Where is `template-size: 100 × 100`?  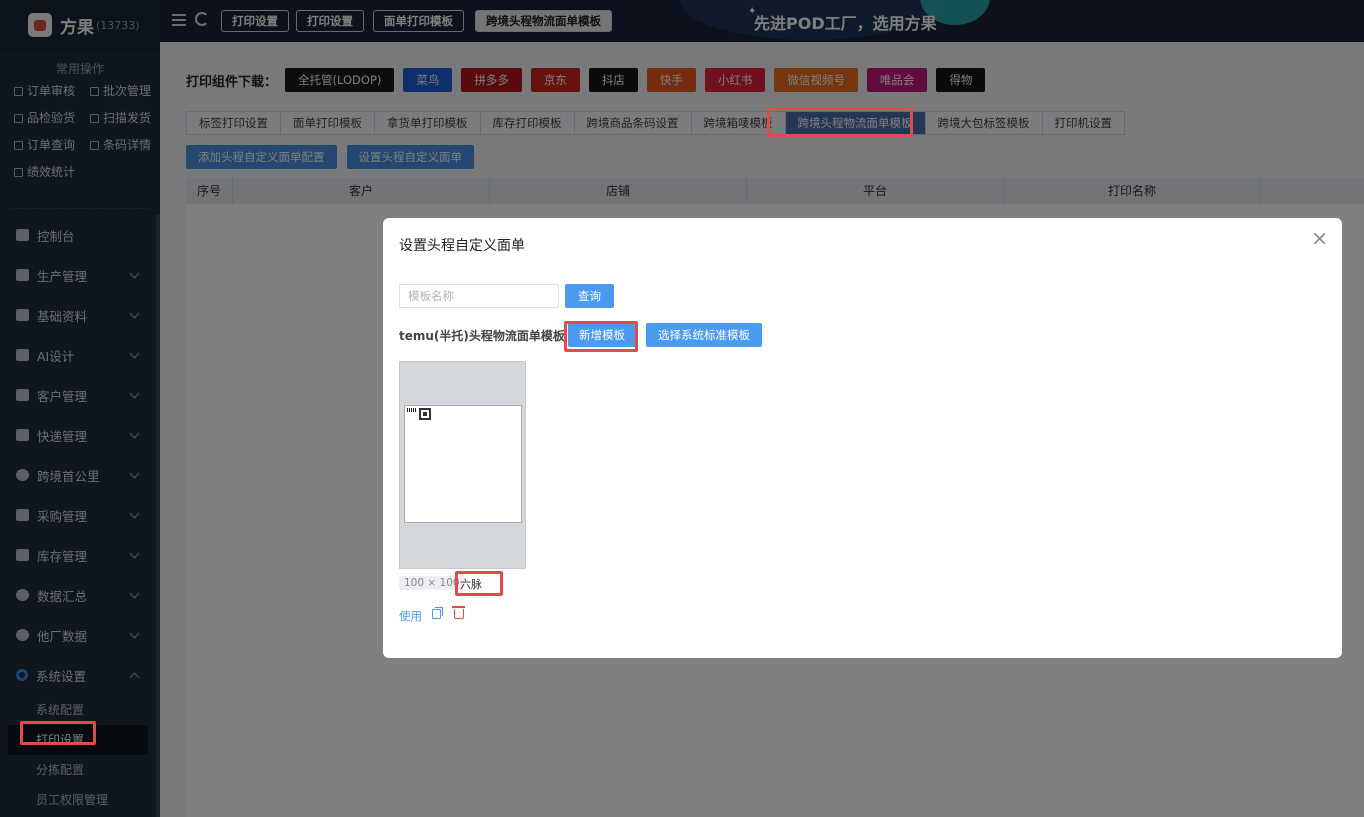
template-size: 100 × 100 is located at coordinates (432, 583).